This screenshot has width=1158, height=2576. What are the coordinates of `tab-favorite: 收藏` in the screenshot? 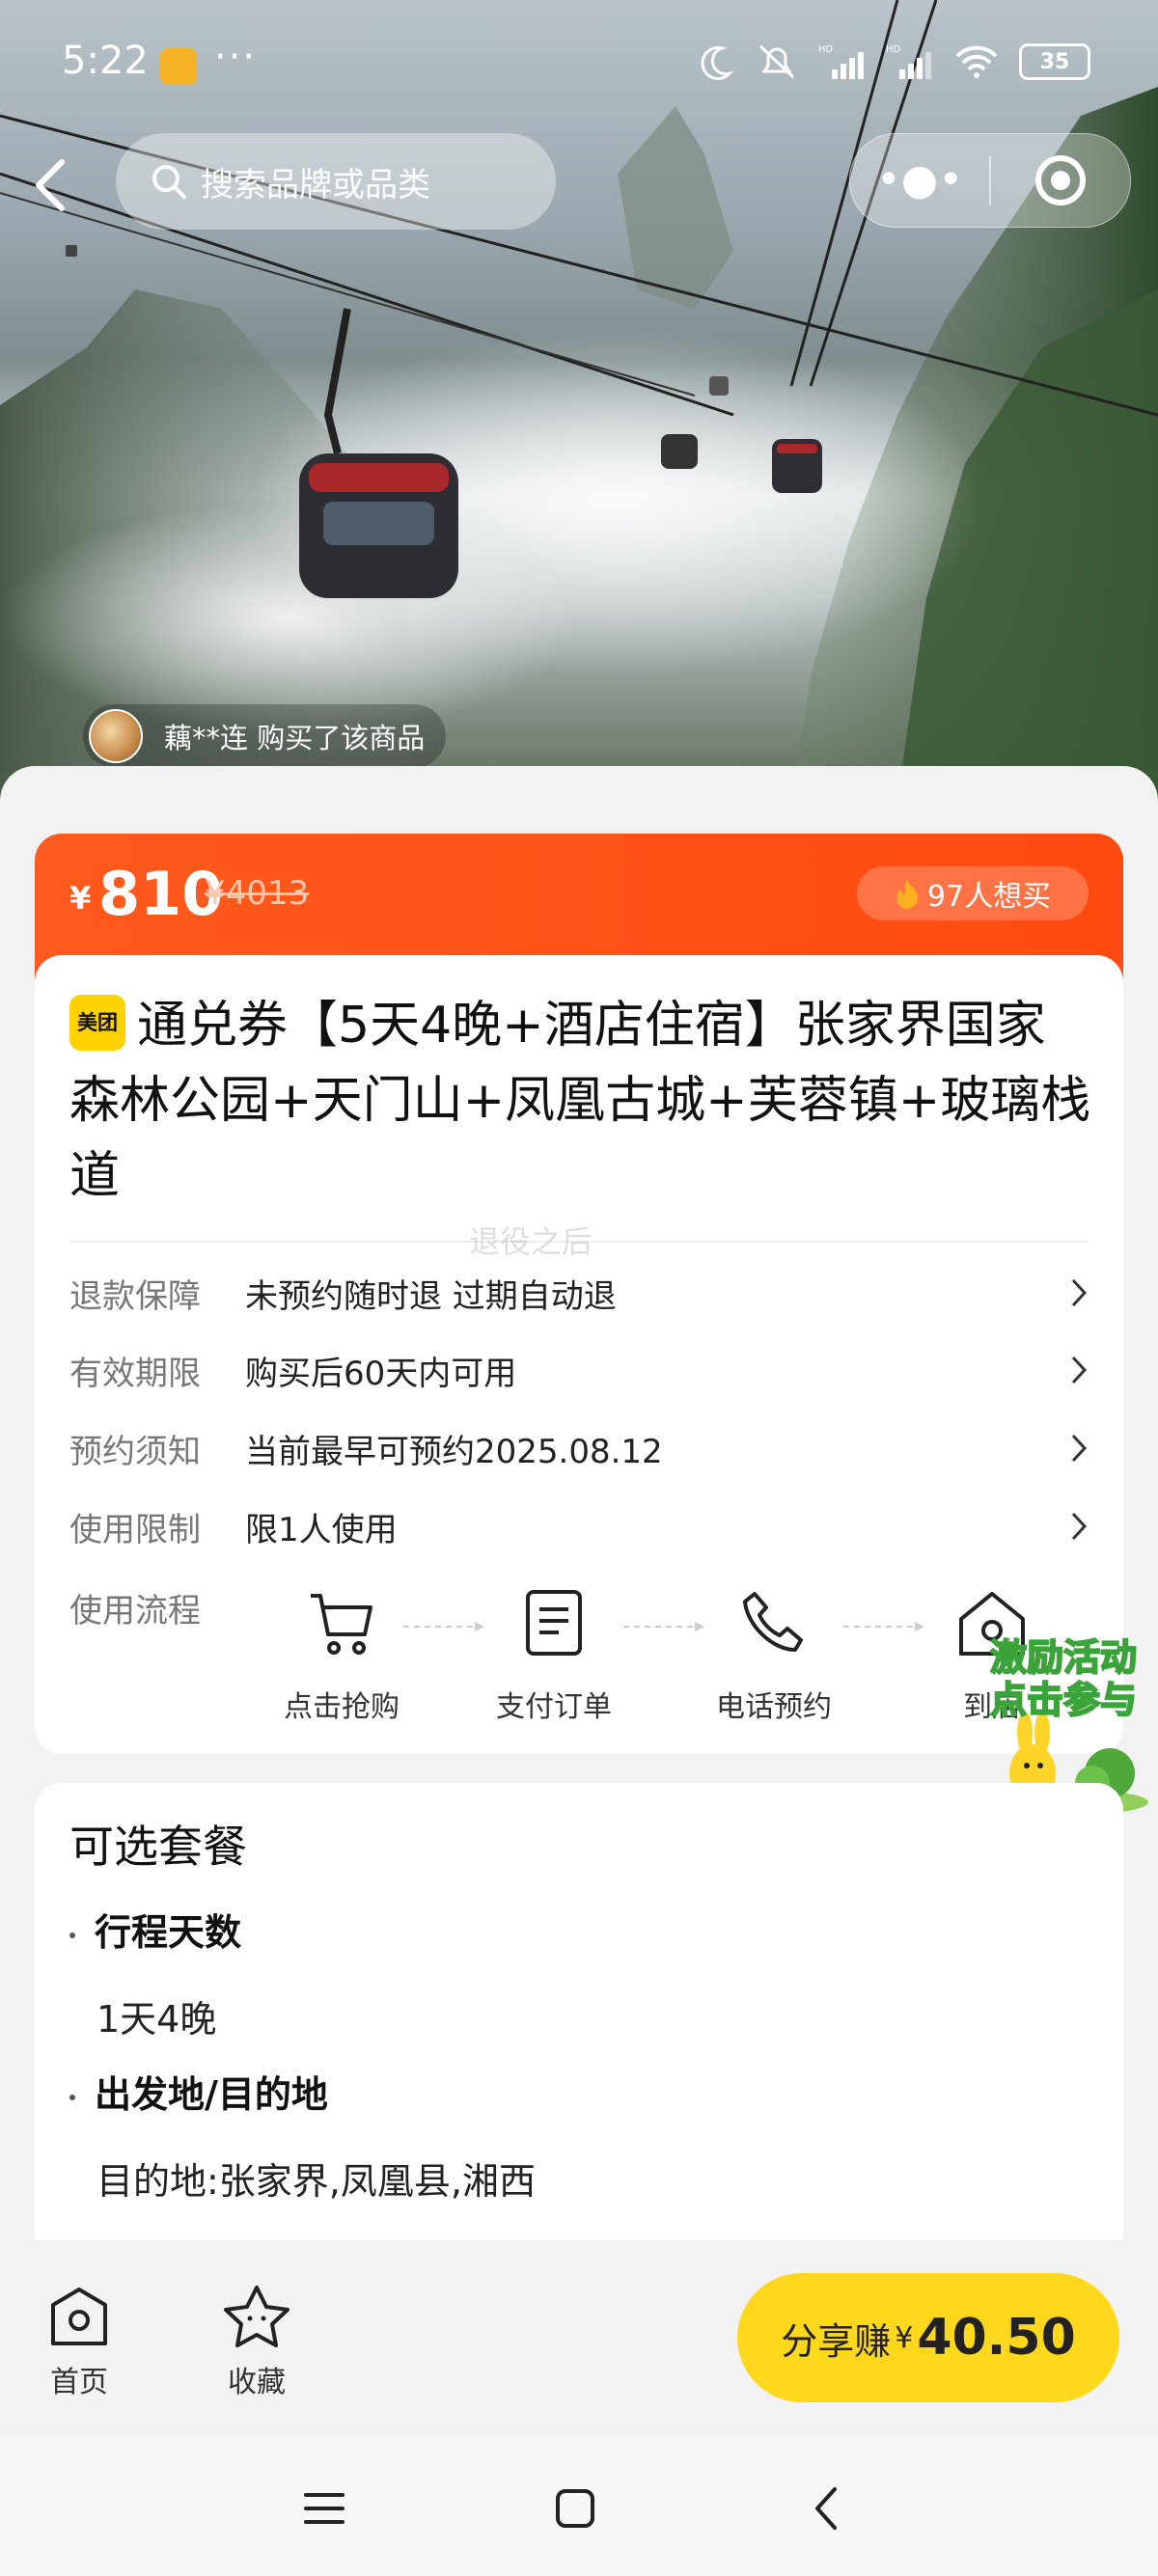 It's located at (257, 2342).